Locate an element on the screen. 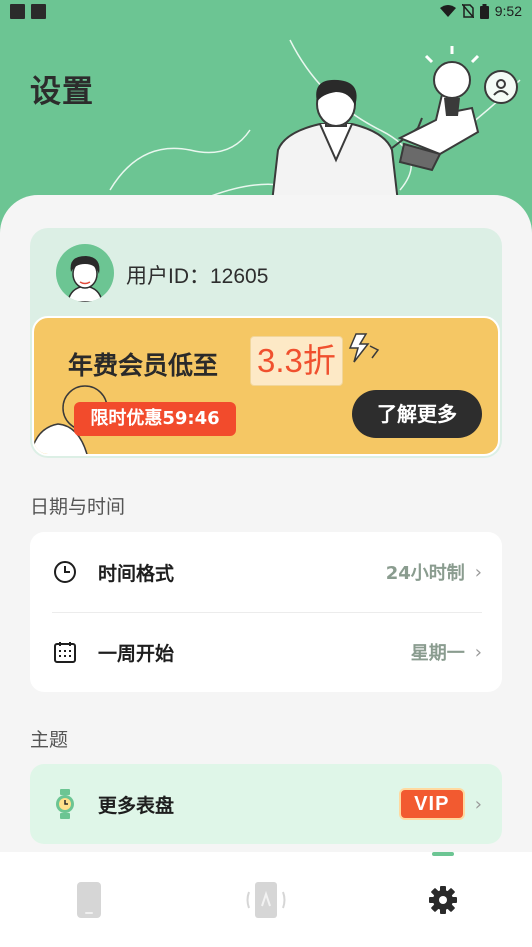 The image size is (532, 947). nav-tab-device is located at coordinates (88, 899).